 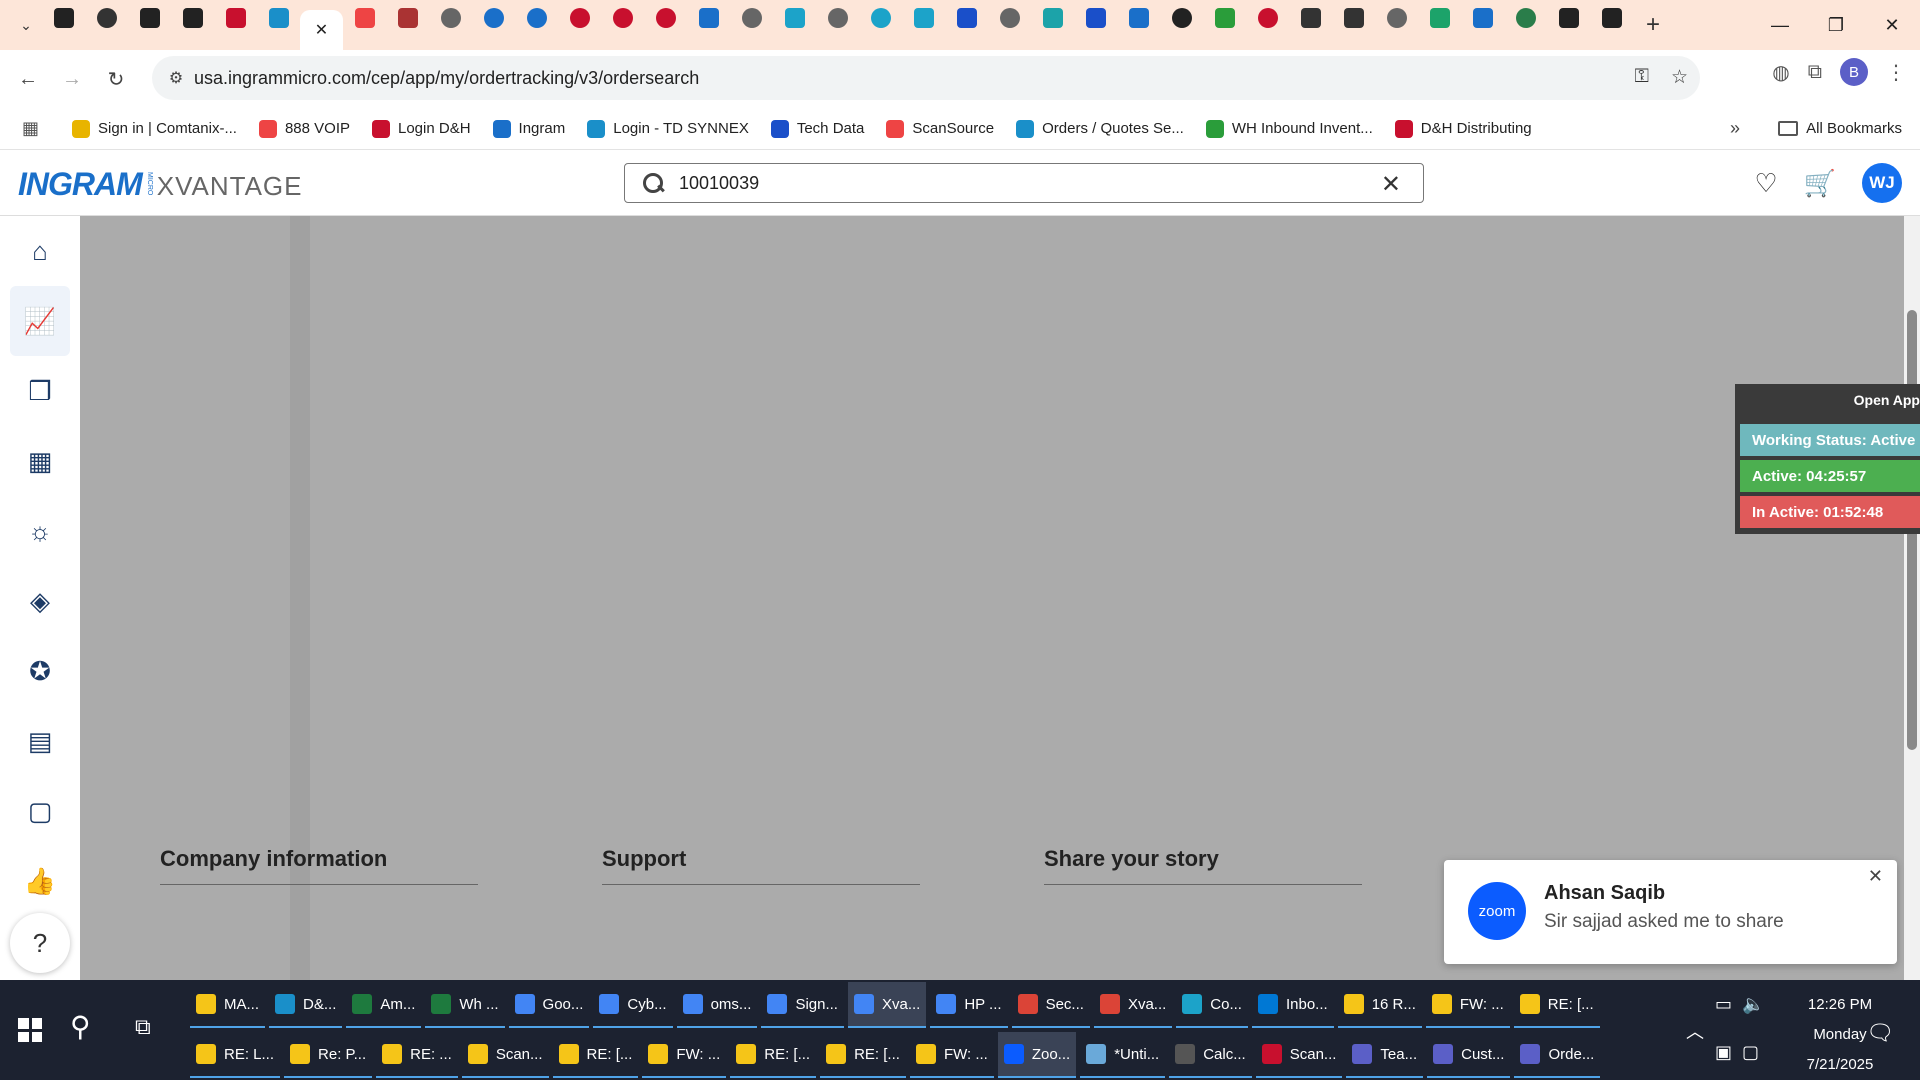 I want to click on battery-icon: ▭, so click(x=1723, y=1004).